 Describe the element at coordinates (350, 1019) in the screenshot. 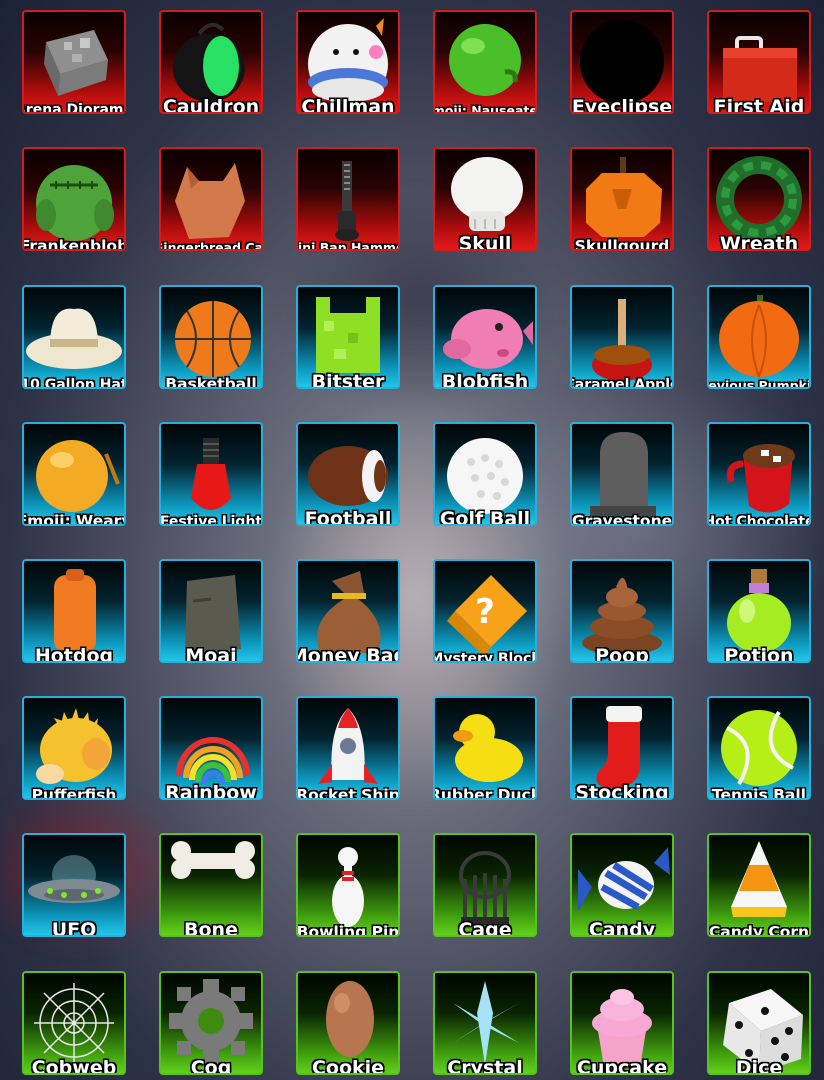

I see `cookie-icon` at that location.